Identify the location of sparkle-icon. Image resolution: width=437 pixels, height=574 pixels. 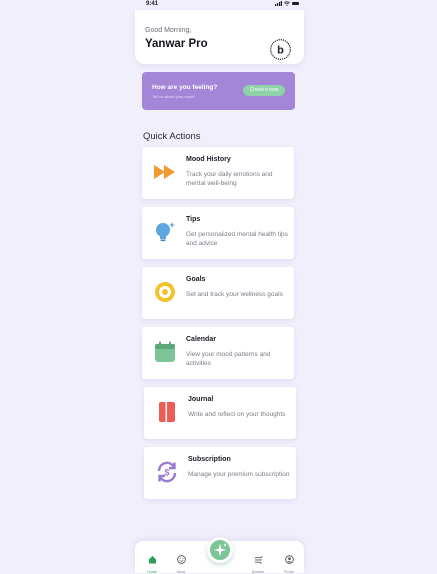
(220, 550).